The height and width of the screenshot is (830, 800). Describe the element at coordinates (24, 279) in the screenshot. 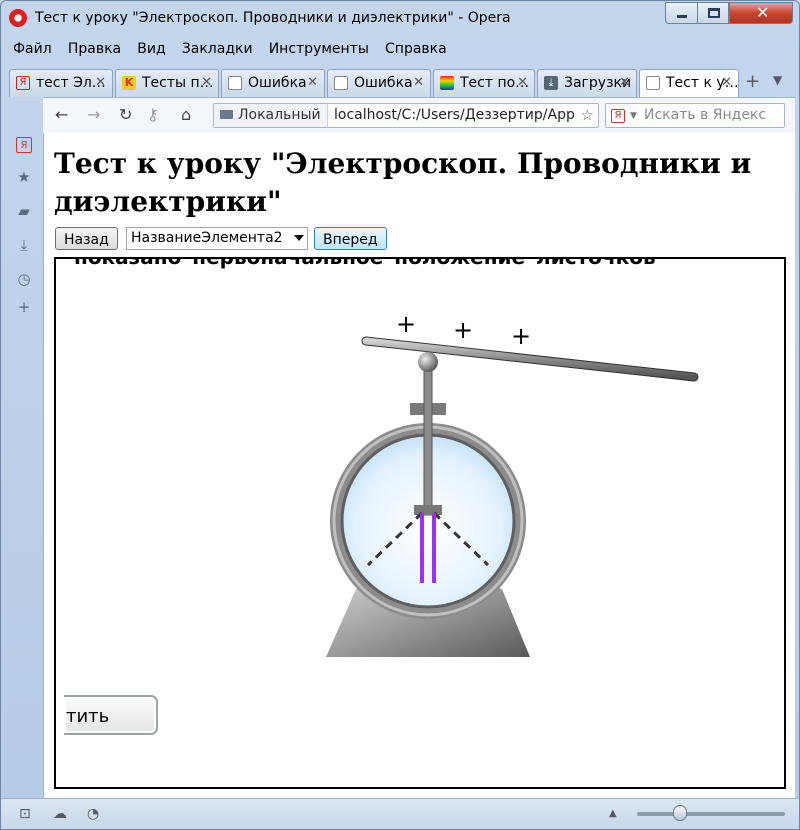

I see `history-clock-icon: ◷` at that location.